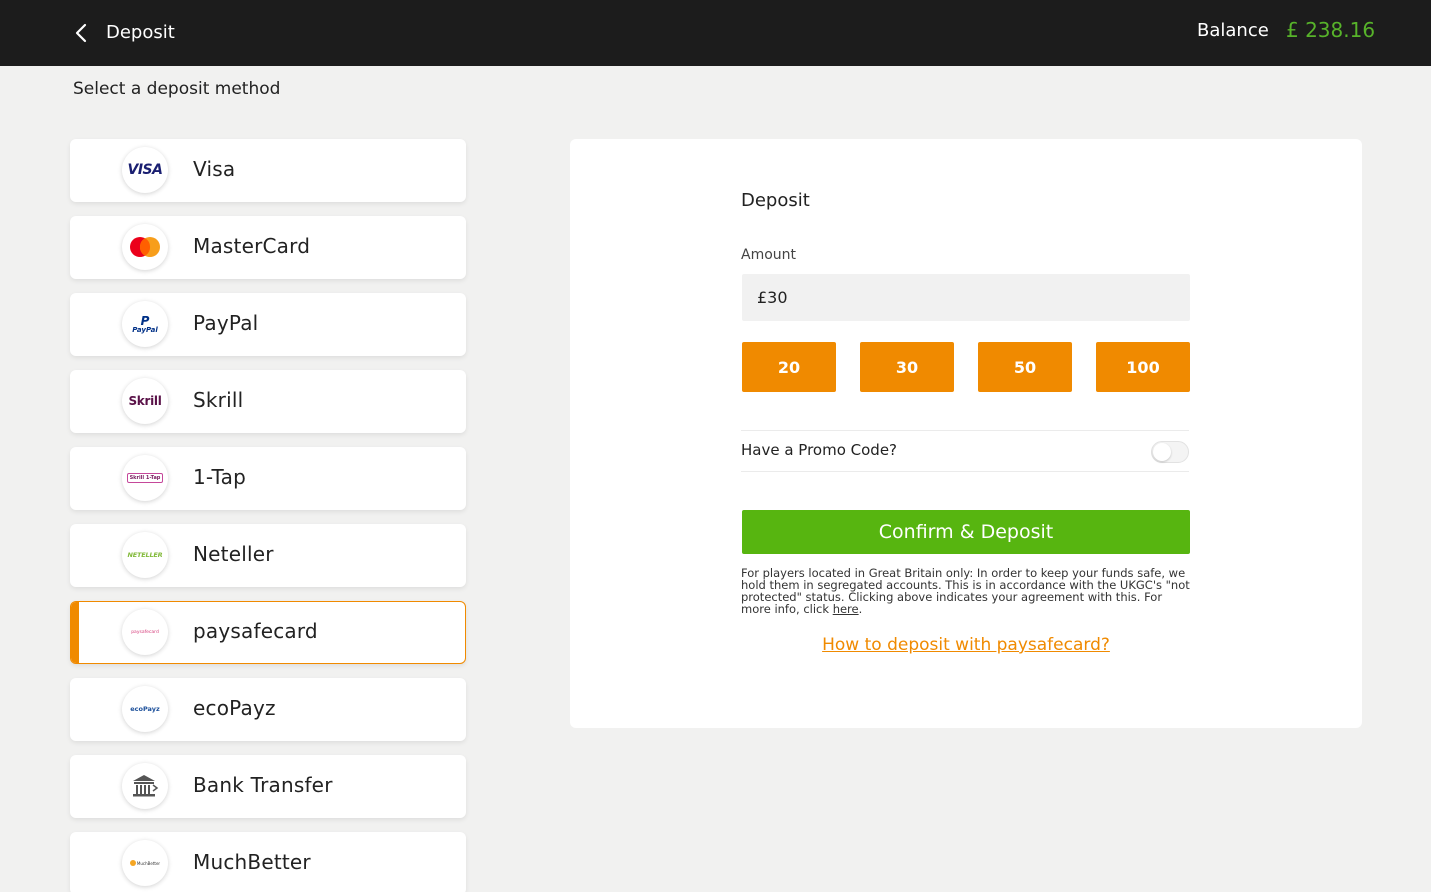  What do you see at coordinates (145, 247) in the screenshot?
I see `mastercard-logo-icon` at bounding box center [145, 247].